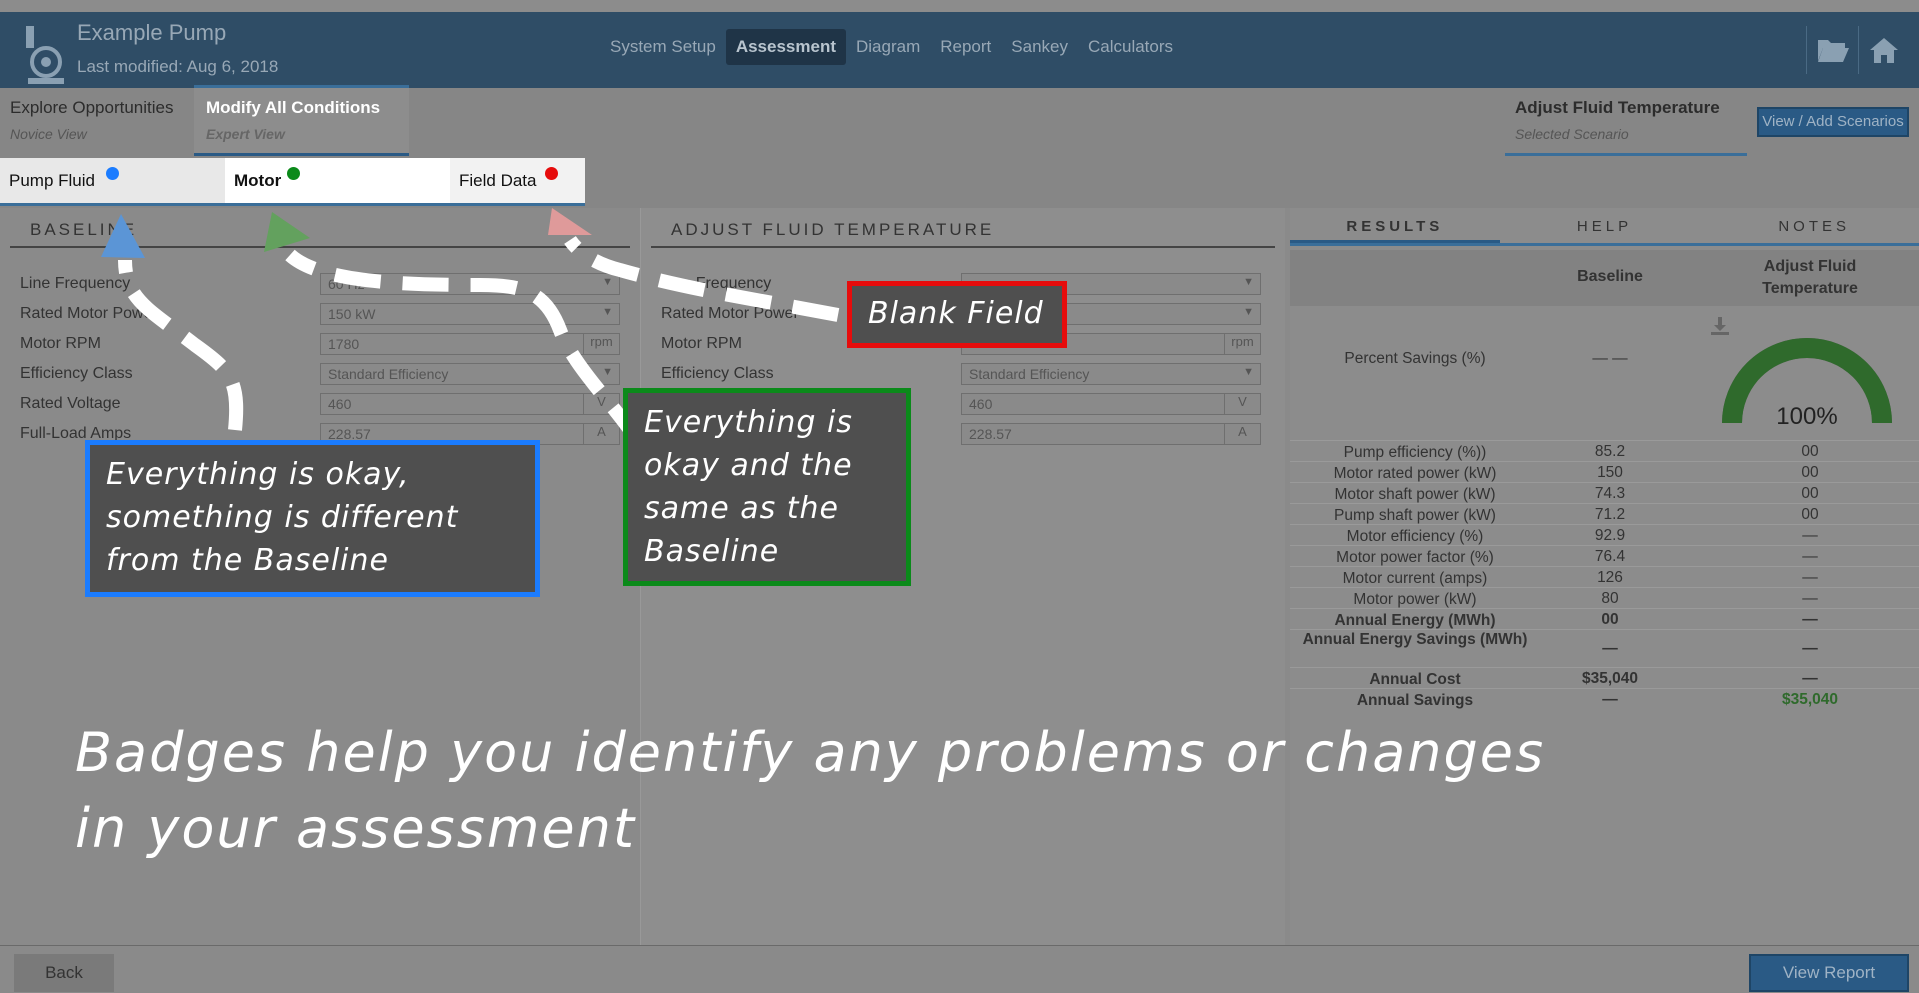  I want to click on last-modified: Last modified: Aug 6, 2018, so click(178, 66).